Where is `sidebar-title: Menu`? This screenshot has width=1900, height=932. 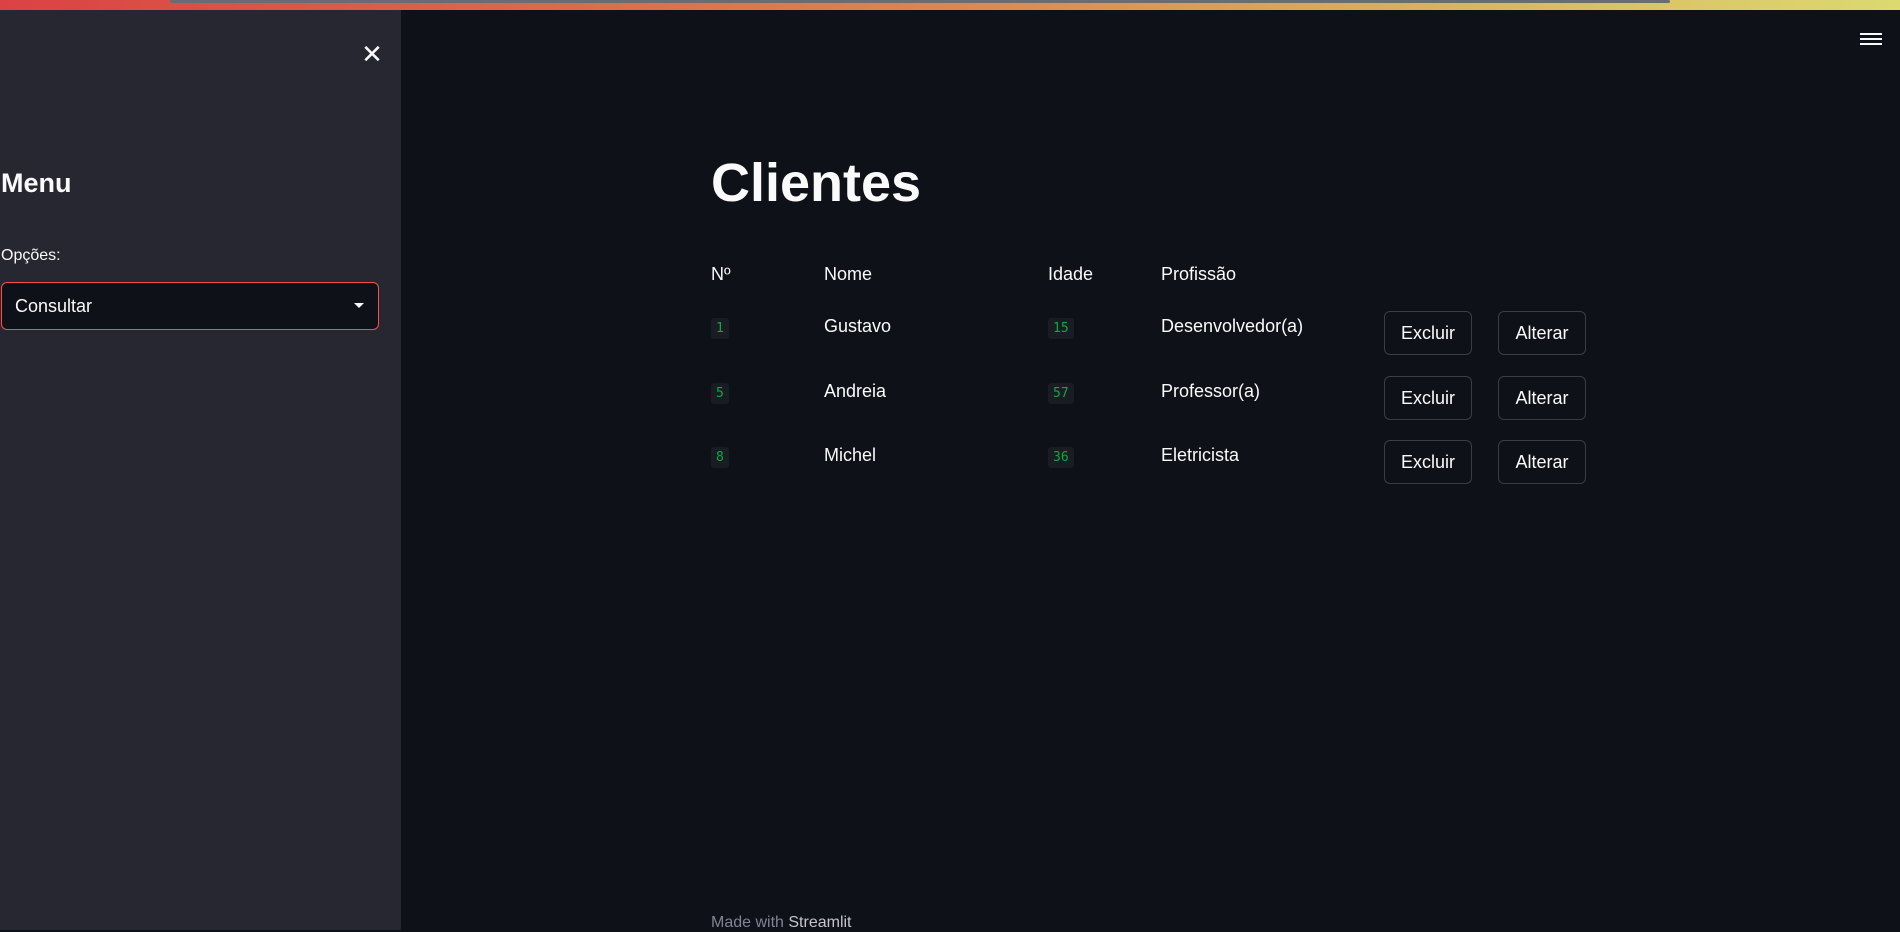
sidebar-title: Menu is located at coordinates (36, 183).